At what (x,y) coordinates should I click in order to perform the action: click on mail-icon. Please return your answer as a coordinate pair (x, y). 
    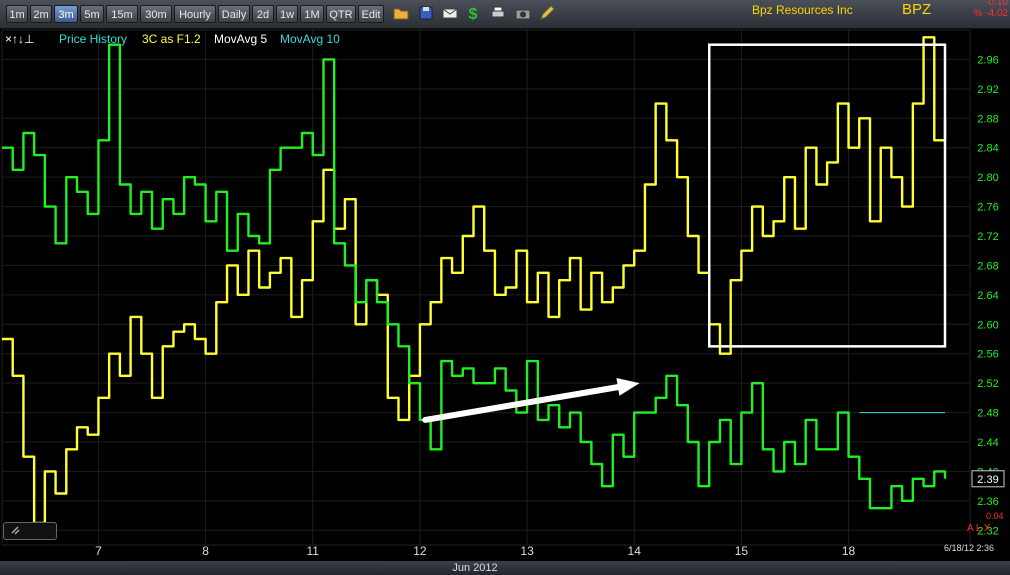
    Looking at the image, I should click on (450, 13).